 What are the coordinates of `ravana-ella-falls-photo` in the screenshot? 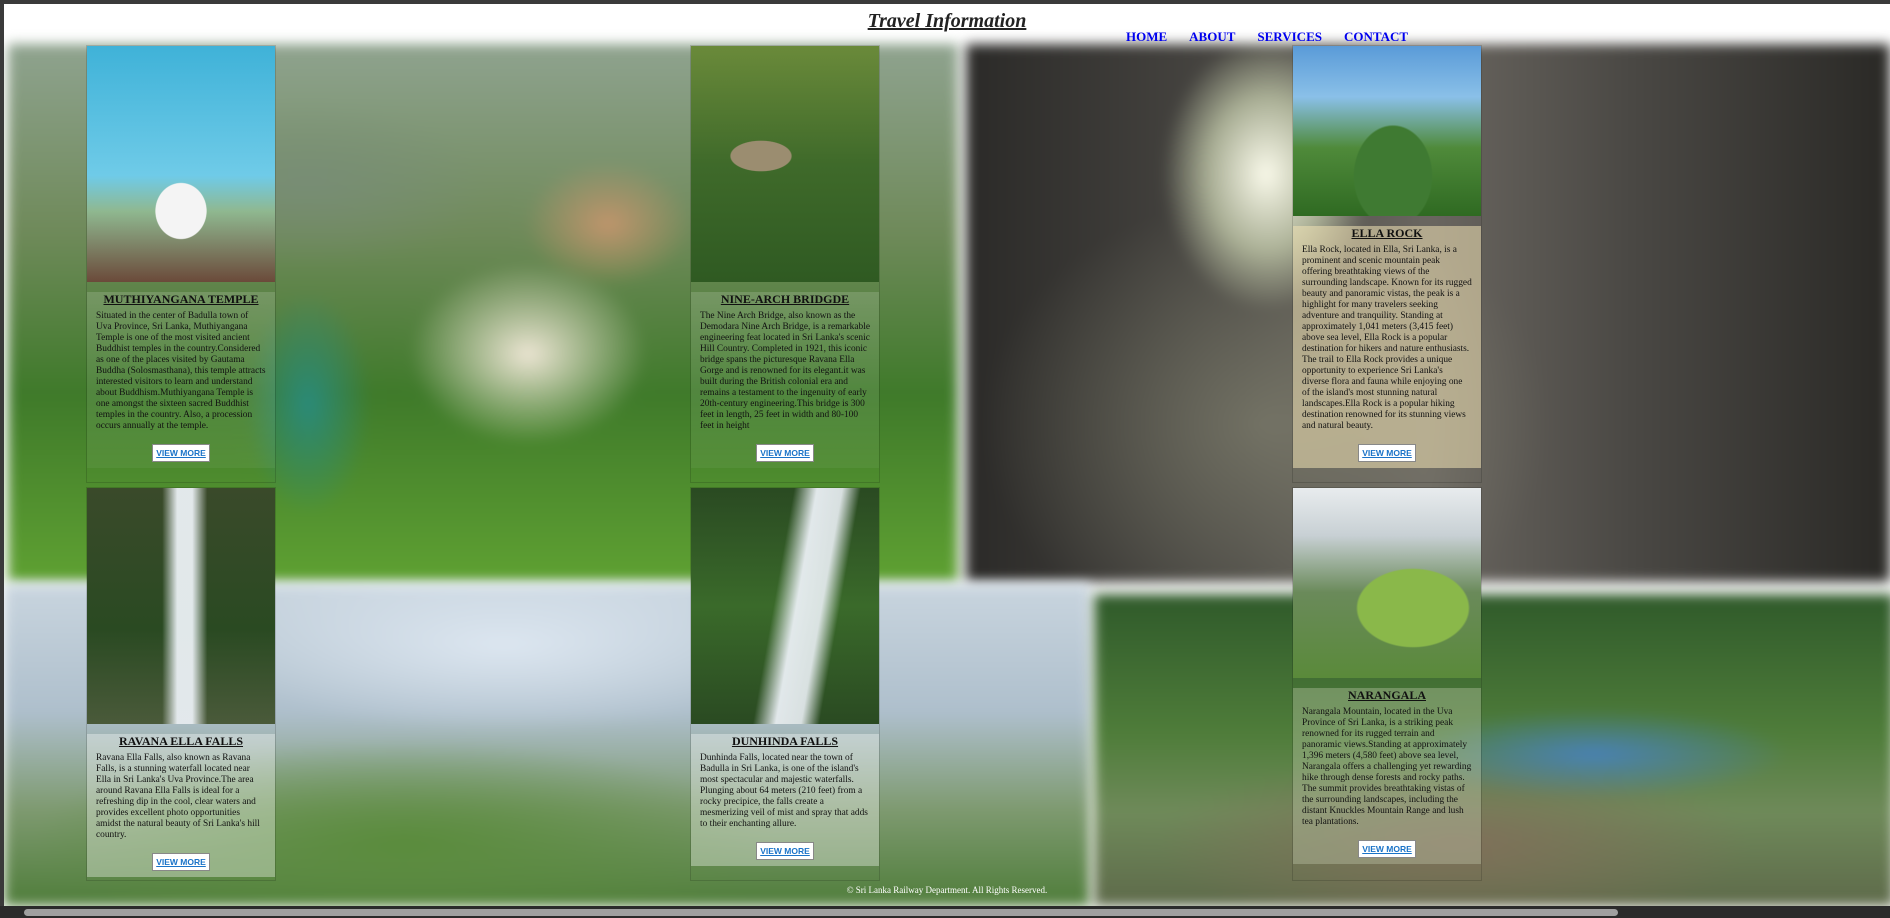 It's located at (181, 606).